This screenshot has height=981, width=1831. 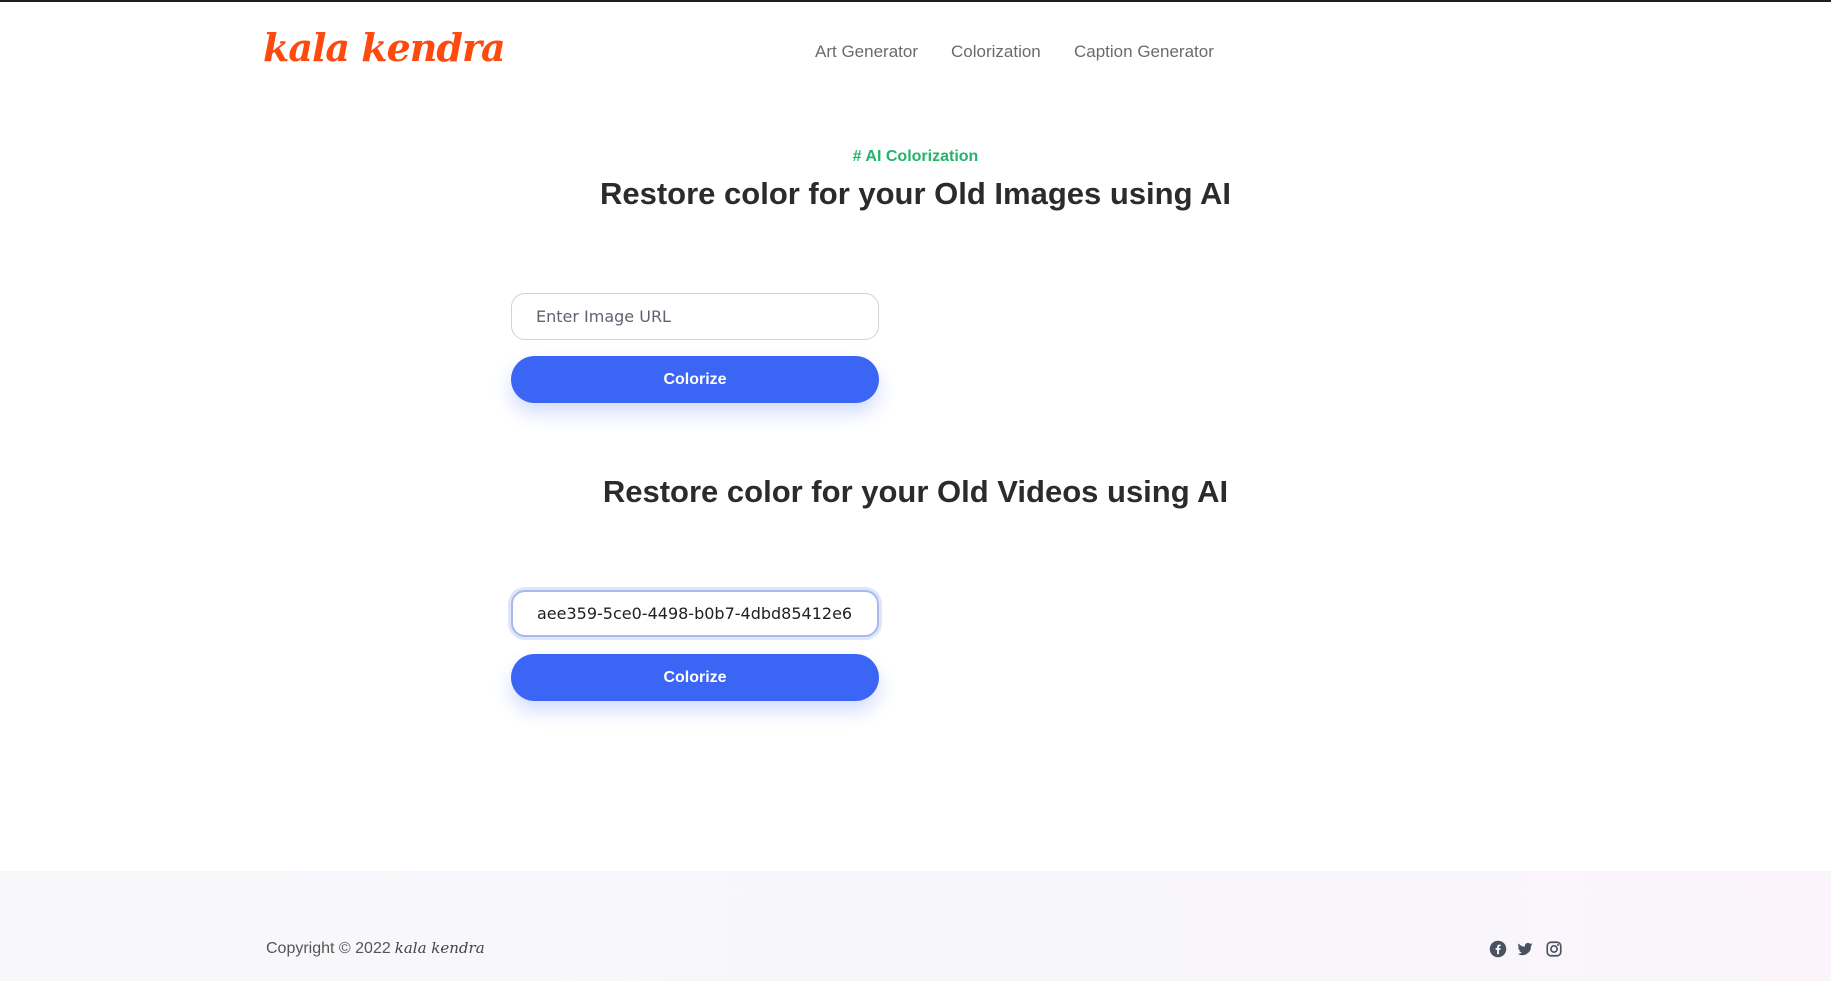 What do you see at coordinates (695, 379) in the screenshot?
I see `colorize-image-button: Colorize` at bounding box center [695, 379].